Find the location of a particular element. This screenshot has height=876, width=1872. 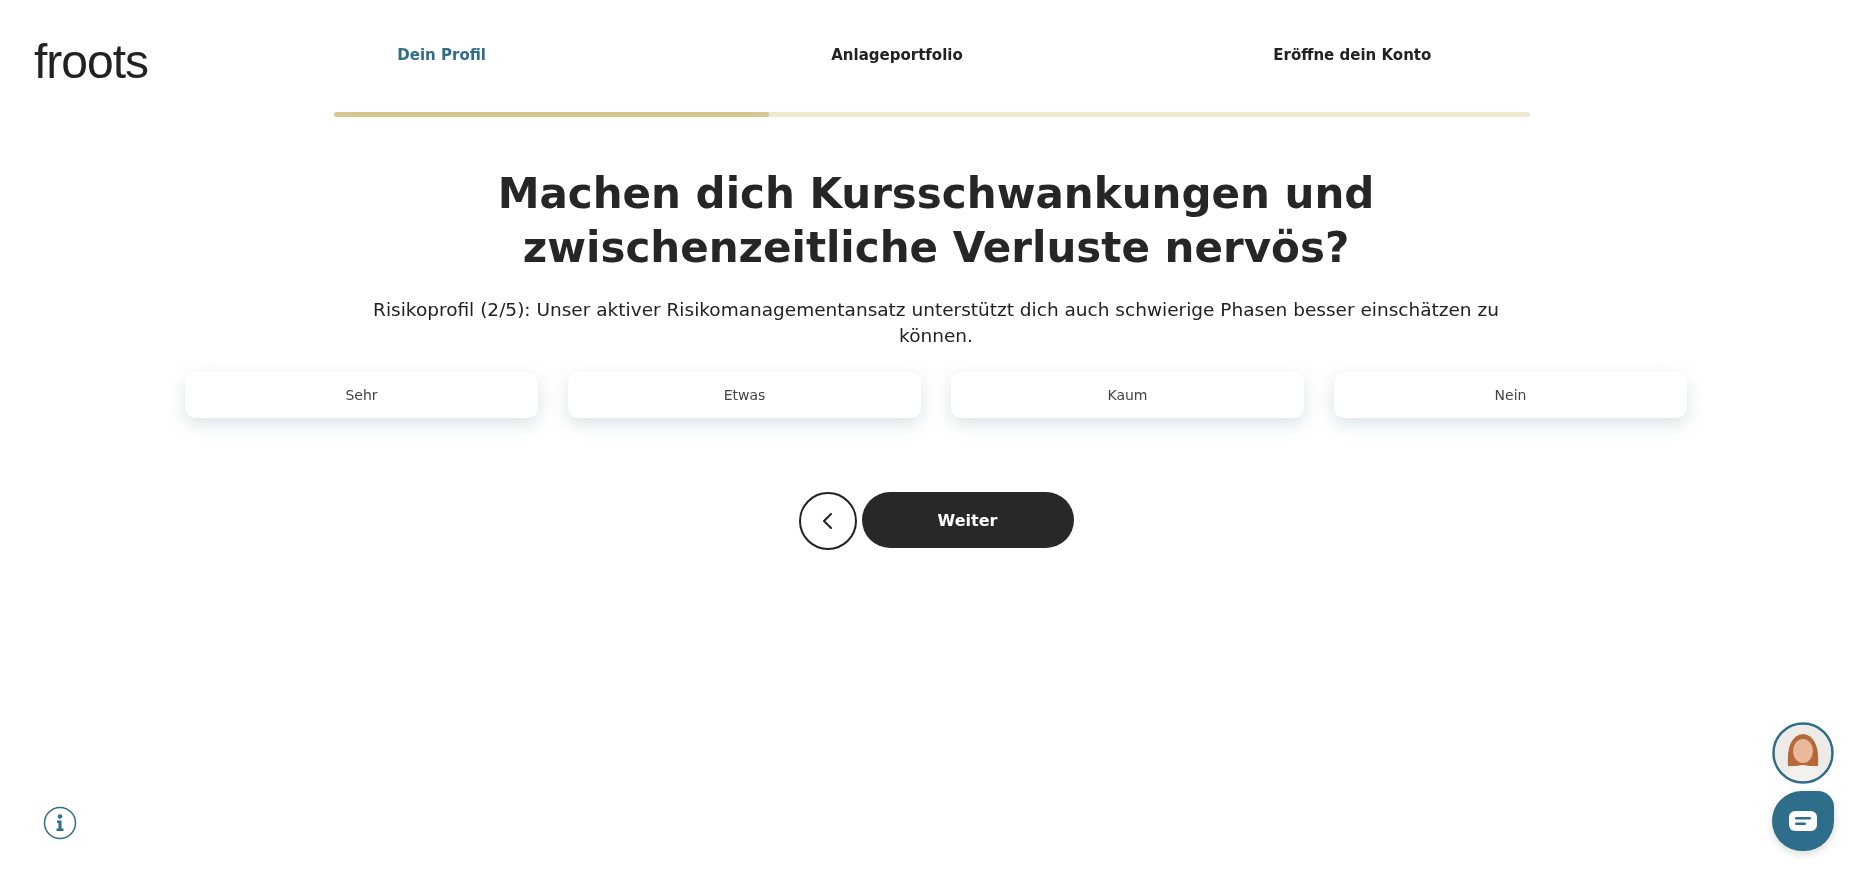

step-tab: Eröffne dein Konto is located at coordinates (1352, 55).